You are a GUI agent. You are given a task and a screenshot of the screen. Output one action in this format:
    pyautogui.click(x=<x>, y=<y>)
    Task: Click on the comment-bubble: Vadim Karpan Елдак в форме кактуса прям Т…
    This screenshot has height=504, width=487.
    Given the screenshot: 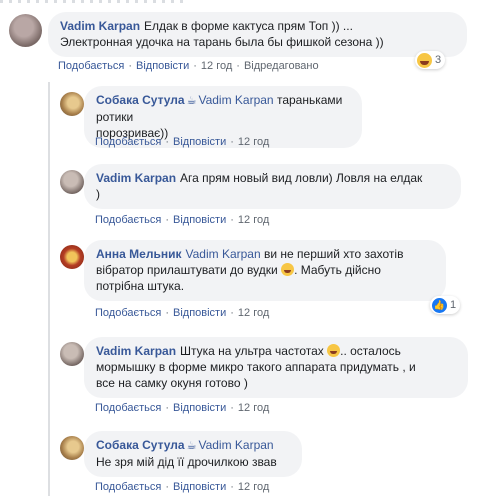 What is the action you would take?
    pyautogui.click(x=257, y=34)
    